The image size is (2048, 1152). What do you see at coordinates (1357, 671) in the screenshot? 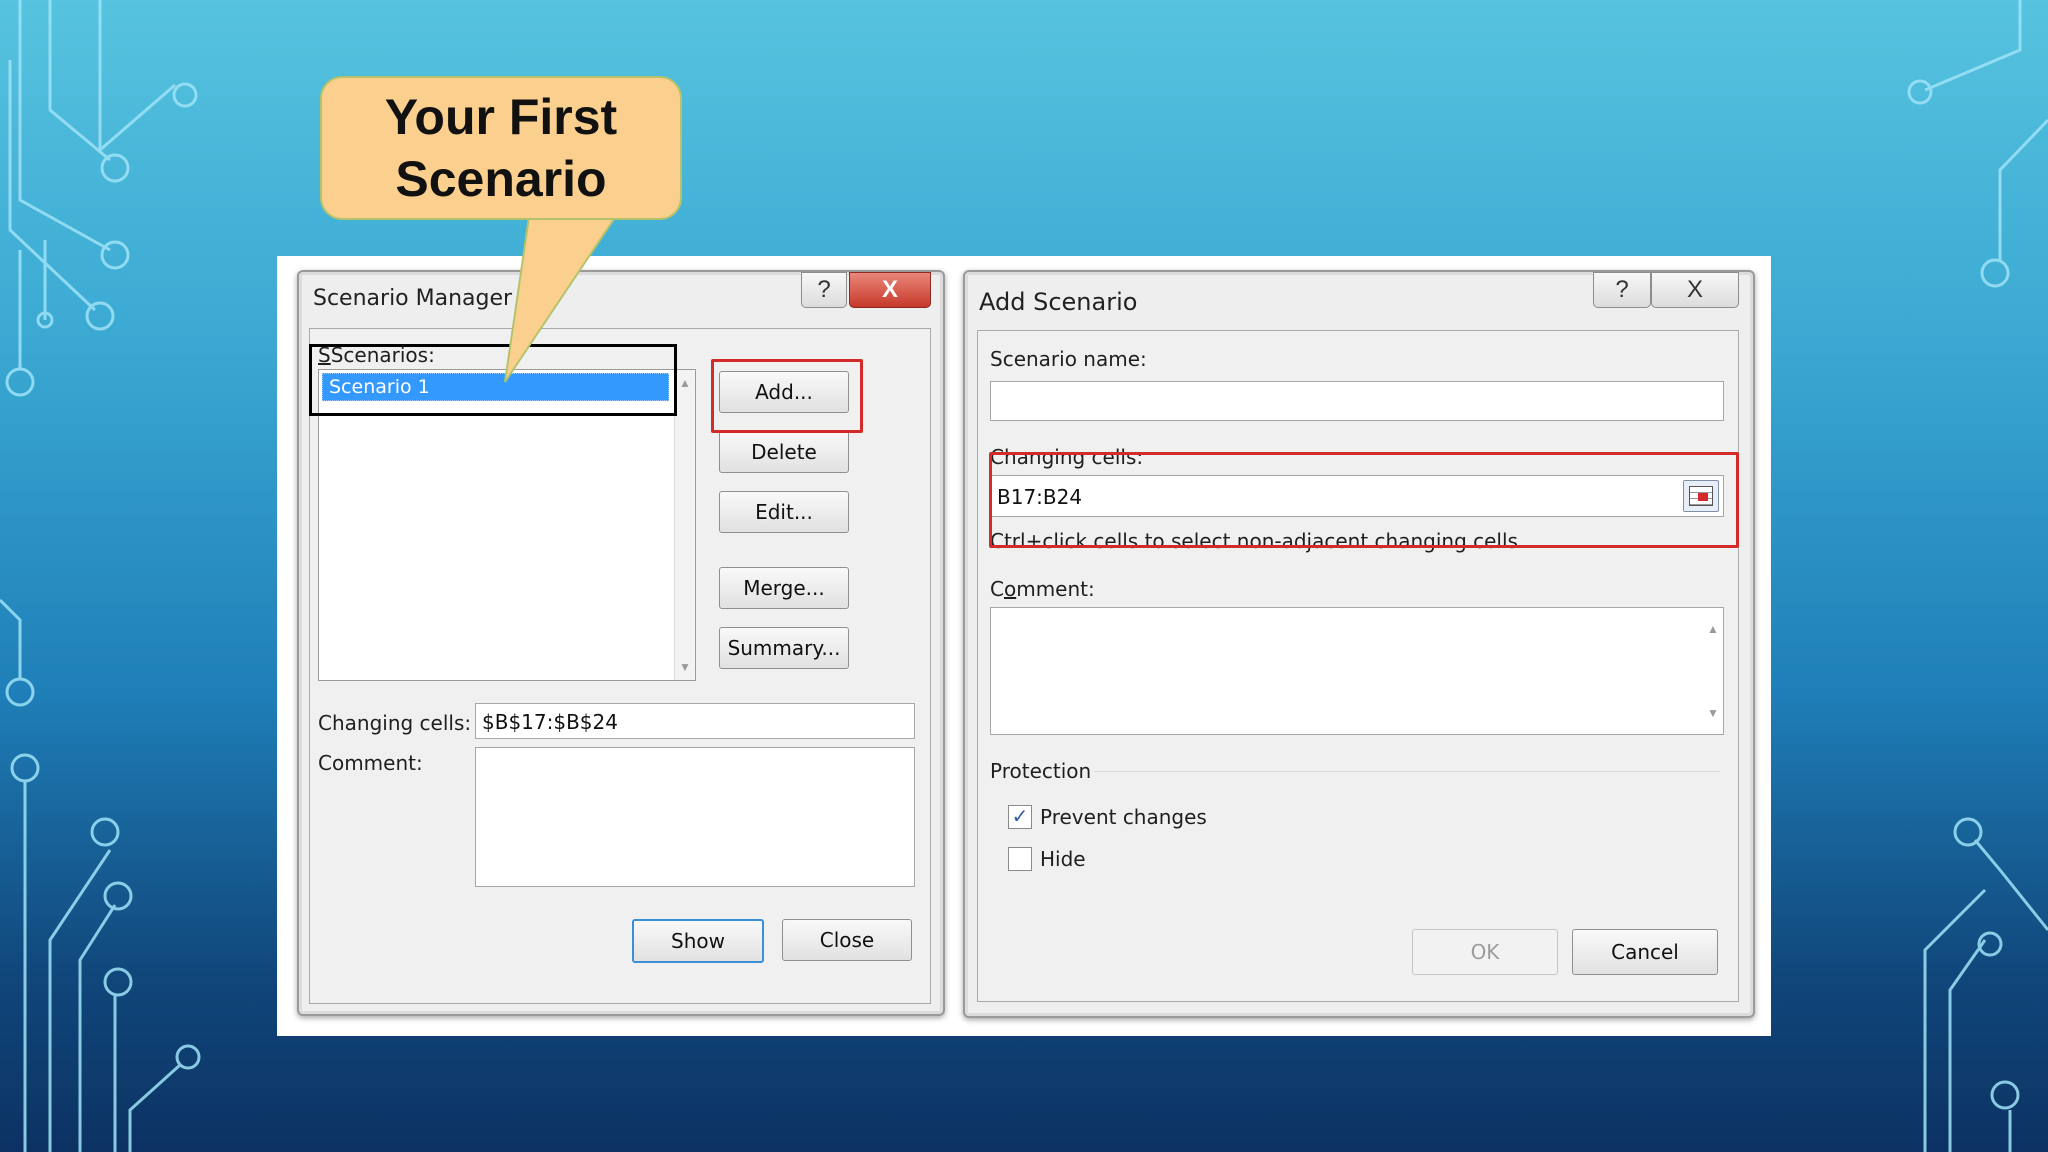
I see `comment-input: ▲ ▼` at bounding box center [1357, 671].